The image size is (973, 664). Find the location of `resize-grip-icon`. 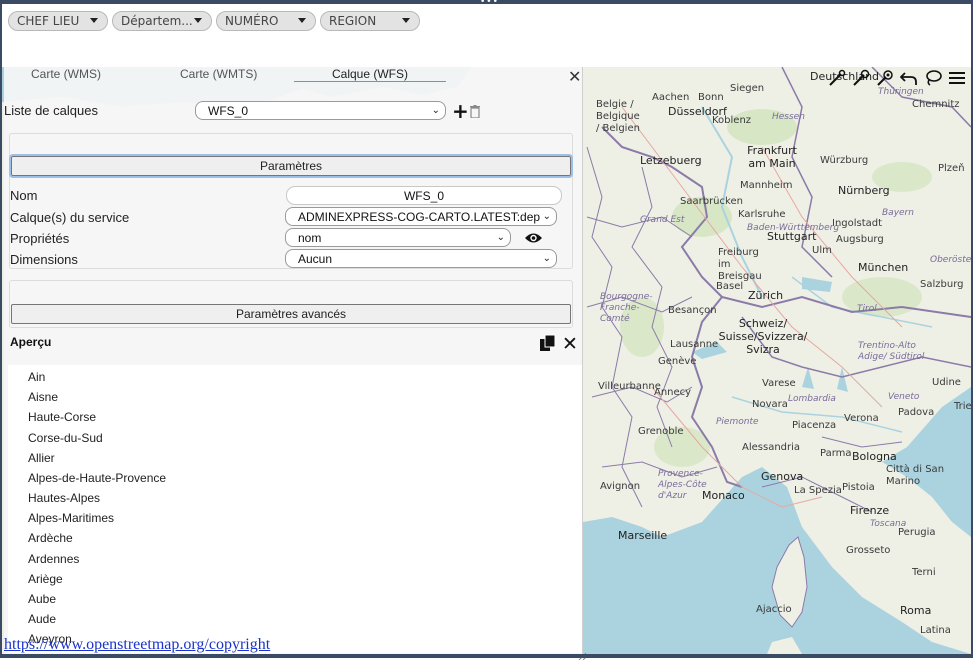

resize-grip-icon is located at coordinates (582, 653).